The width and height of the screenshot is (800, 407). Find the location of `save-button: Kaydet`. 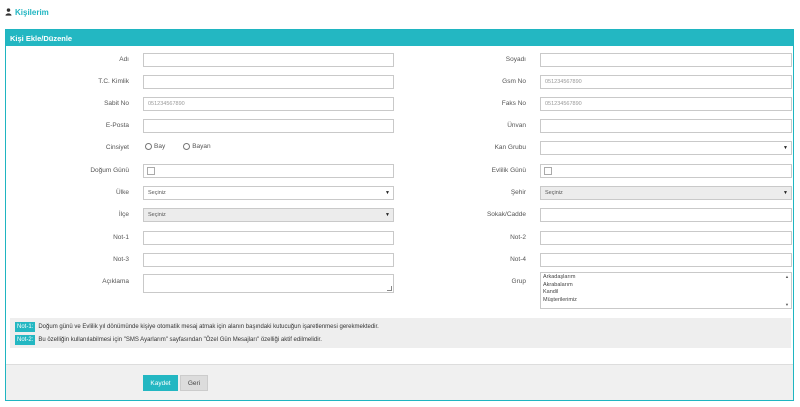

save-button: Kaydet is located at coordinates (160, 383).